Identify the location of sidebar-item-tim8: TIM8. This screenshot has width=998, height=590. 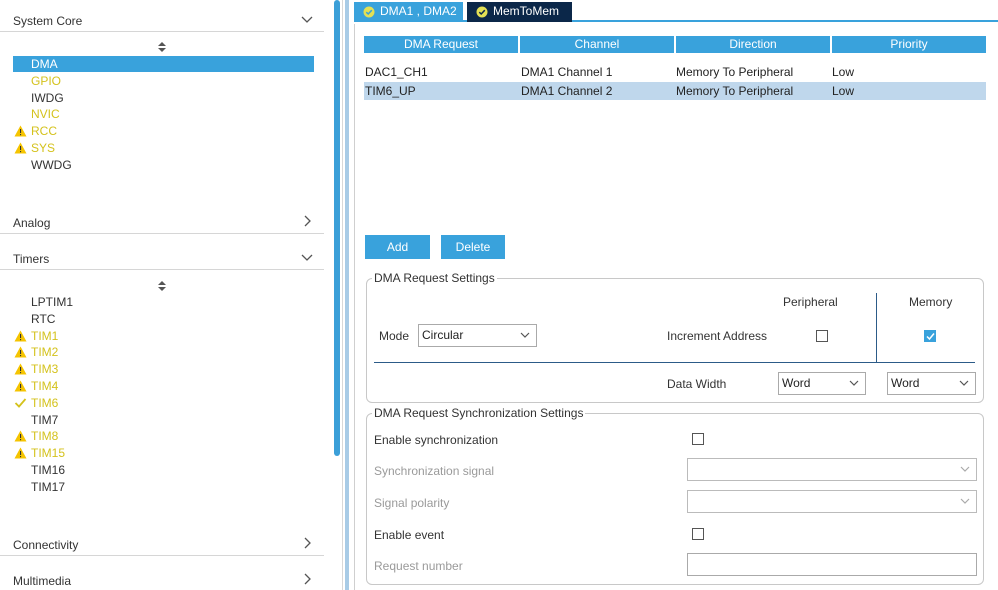
(163, 436).